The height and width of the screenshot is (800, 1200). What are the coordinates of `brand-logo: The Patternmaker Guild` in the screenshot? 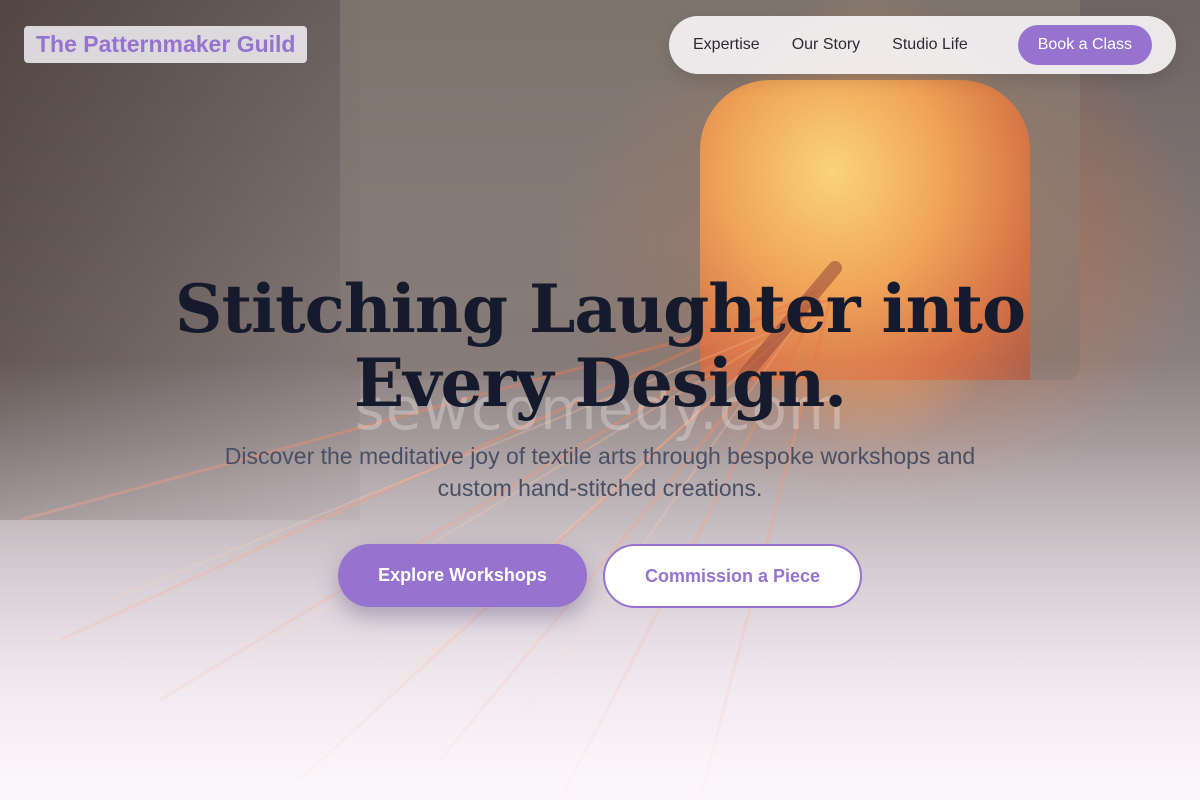 It's located at (166, 44).